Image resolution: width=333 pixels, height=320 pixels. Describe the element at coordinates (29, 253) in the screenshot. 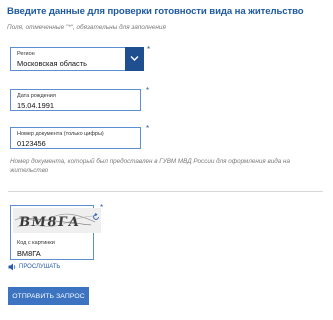

I see `captcha-value: ВМ8ГА` at that location.